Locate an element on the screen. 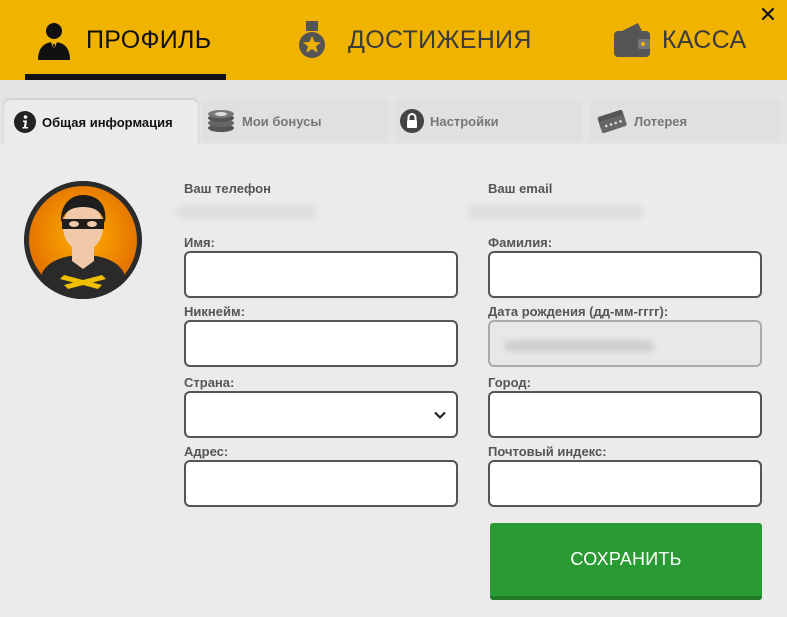 Image resolution: width=787 pixels, height=617 pixels. email-label: Ваш email is located at coordinates (520, 188).